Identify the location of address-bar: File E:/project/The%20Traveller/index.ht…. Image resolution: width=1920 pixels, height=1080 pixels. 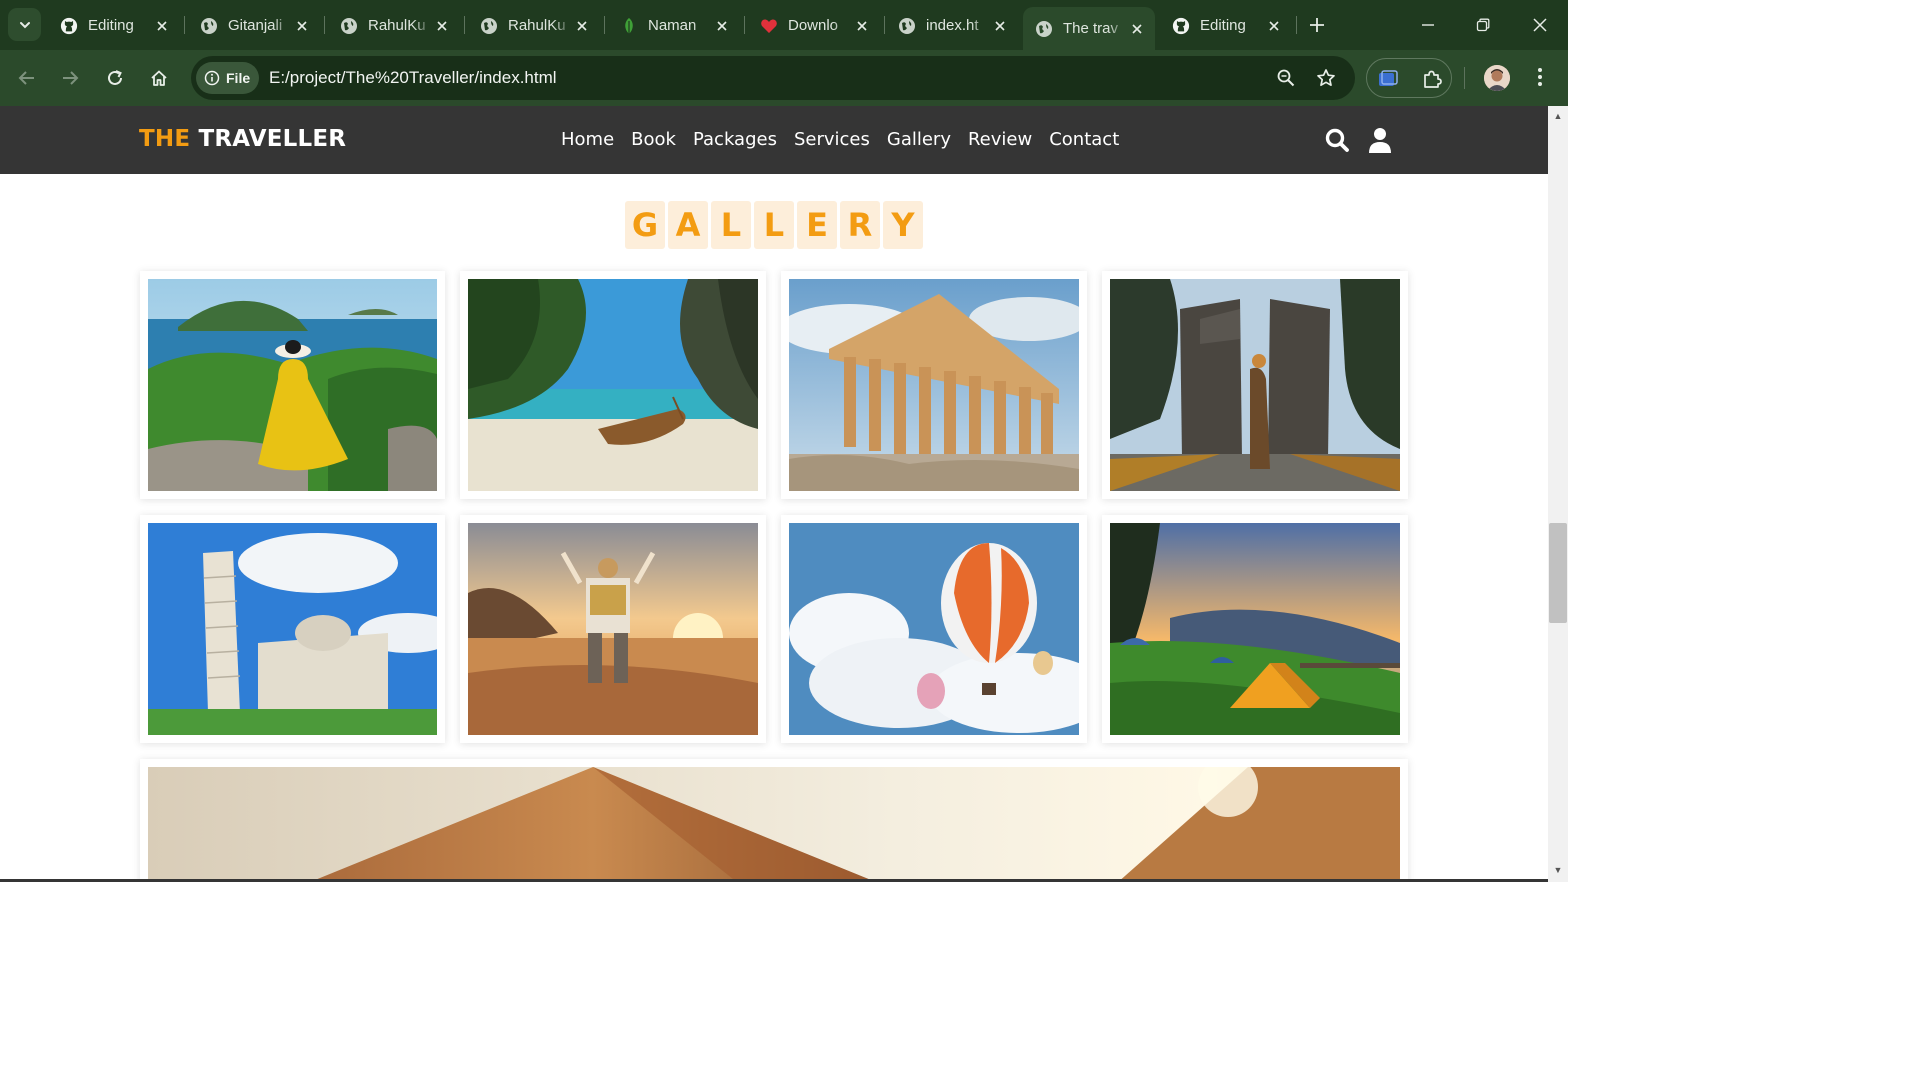
(773, 78).